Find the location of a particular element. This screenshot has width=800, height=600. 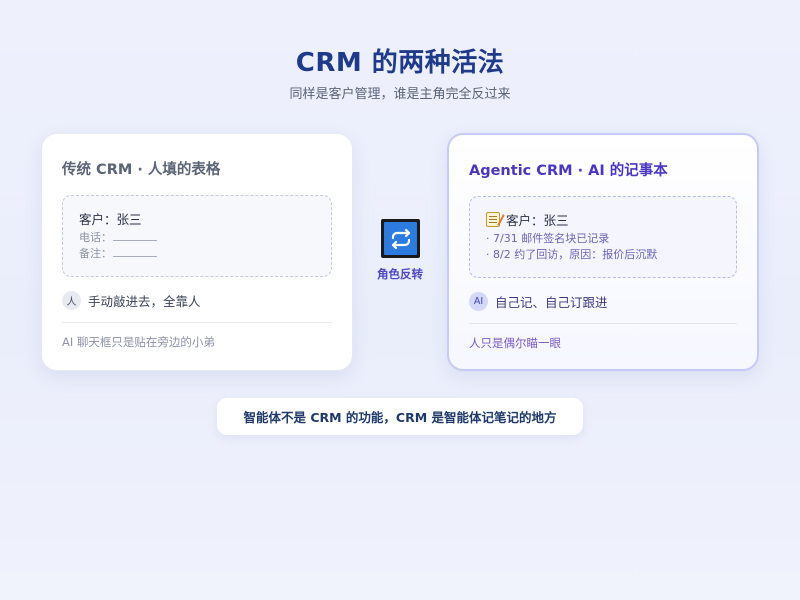

manual-record-form: 客户：张三 电话： 备注： is located at coordinates (197, 236).